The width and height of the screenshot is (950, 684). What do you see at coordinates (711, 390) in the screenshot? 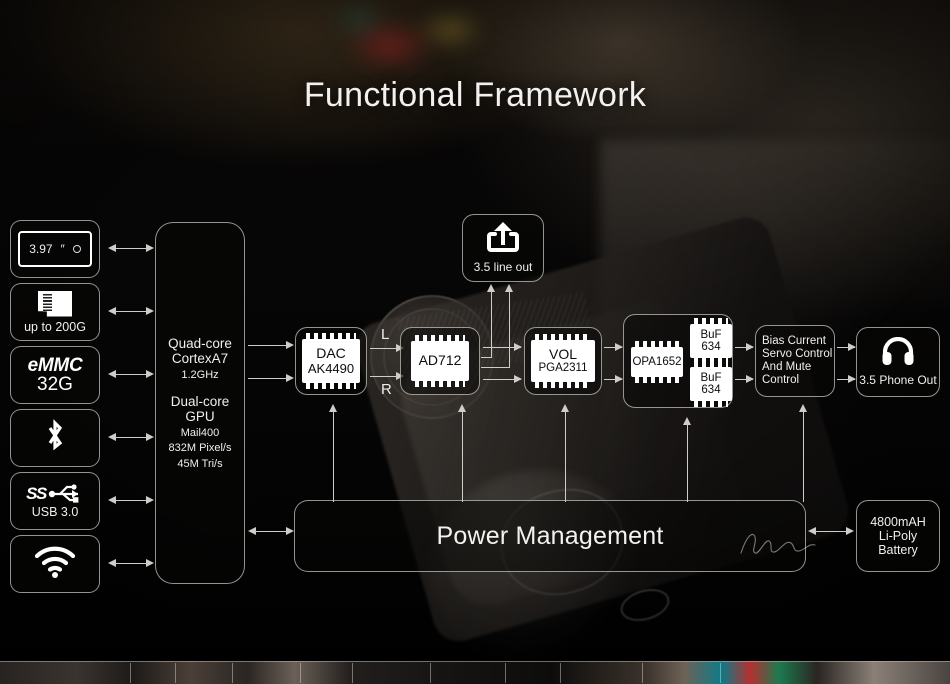
I see `buf634-bottom-line-2: 634` at bounding box center [711, 390].